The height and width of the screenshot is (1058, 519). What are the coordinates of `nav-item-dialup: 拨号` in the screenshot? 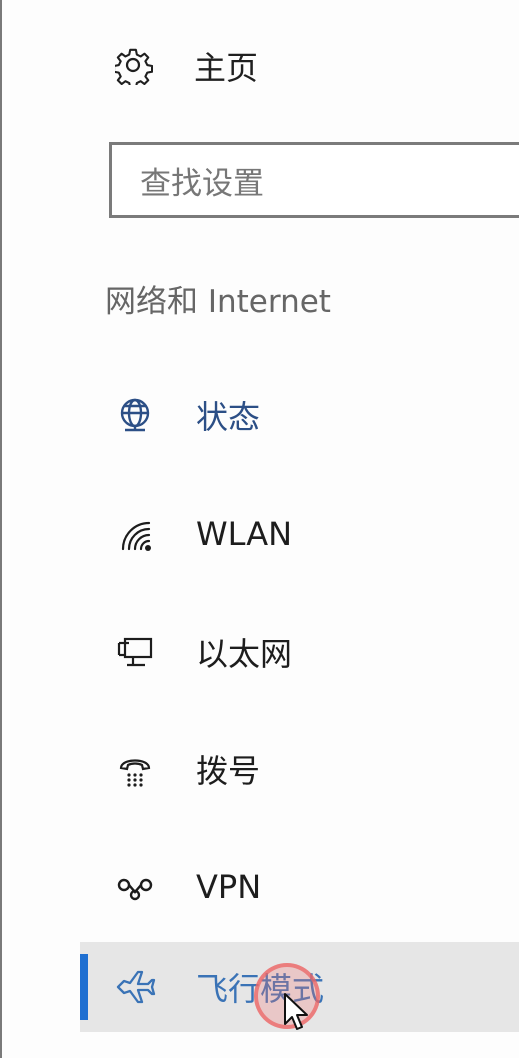 It's located at (299, 769).